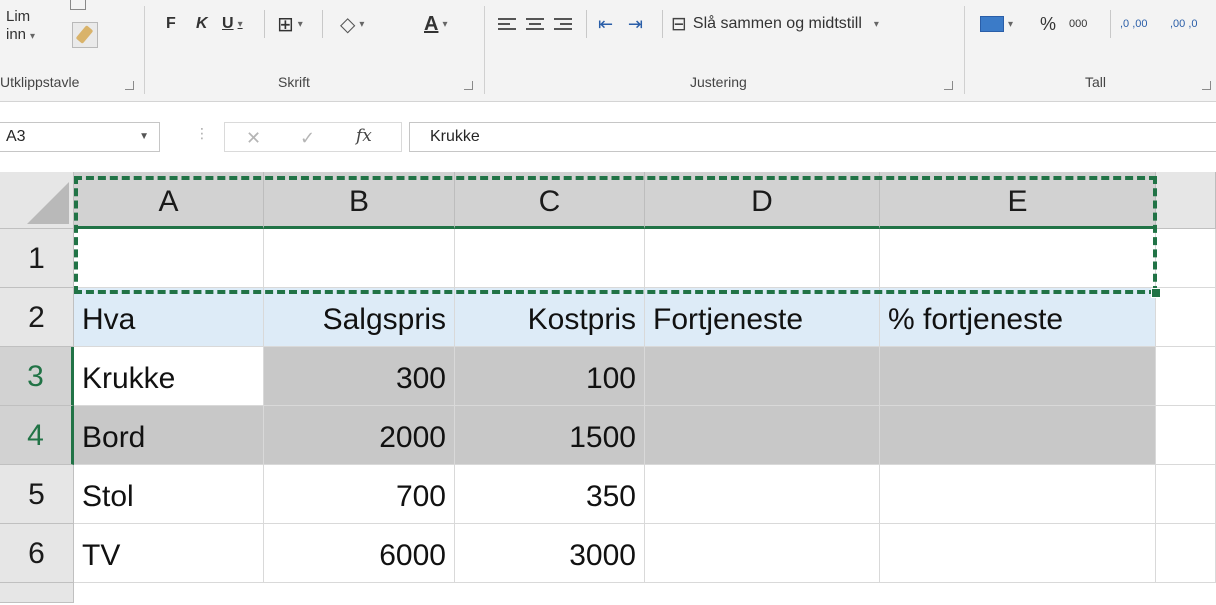 This screenshot has height=605, width=1216. Describe the element at coordinates (359, 553) in the screenshot. I see `cell-b6: 6000` at that location.